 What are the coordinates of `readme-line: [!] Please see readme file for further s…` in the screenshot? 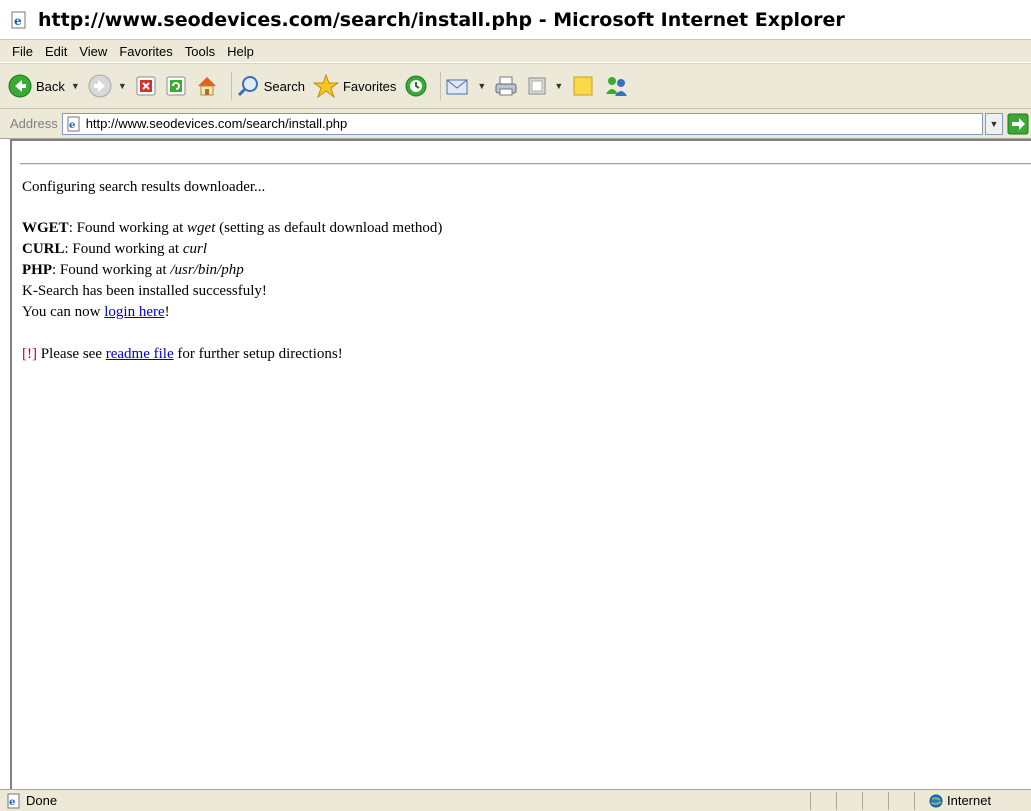 It's located at (182, 354).